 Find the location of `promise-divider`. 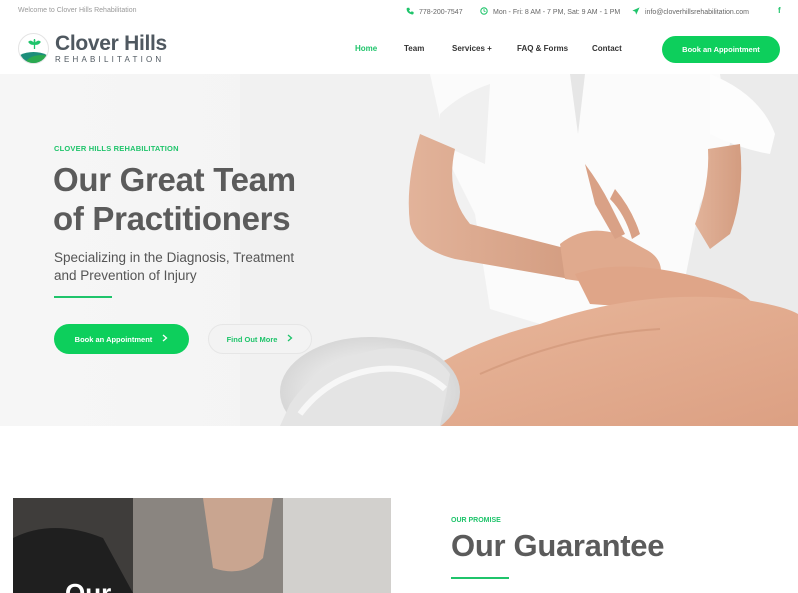

promise-divider is located at coordinates (480, 578).